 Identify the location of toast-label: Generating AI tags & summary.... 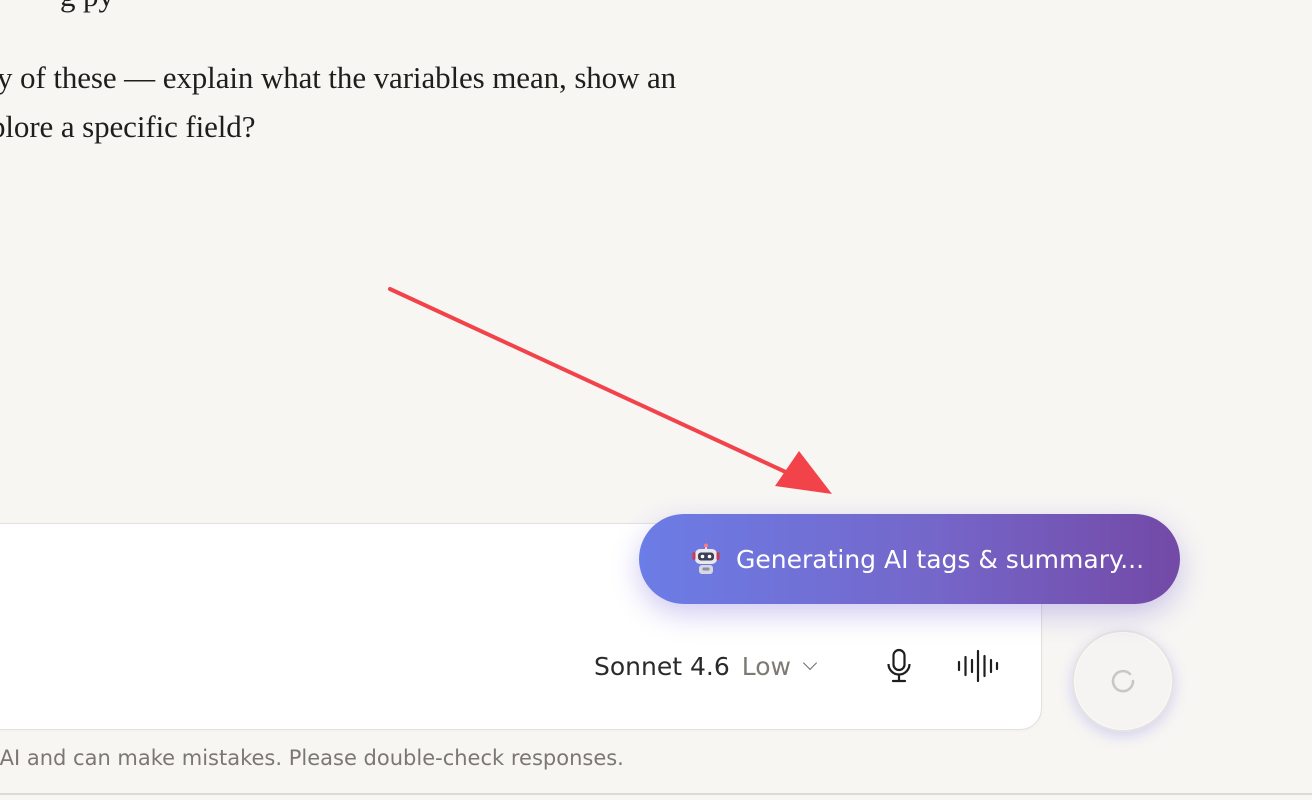
(940, 559).